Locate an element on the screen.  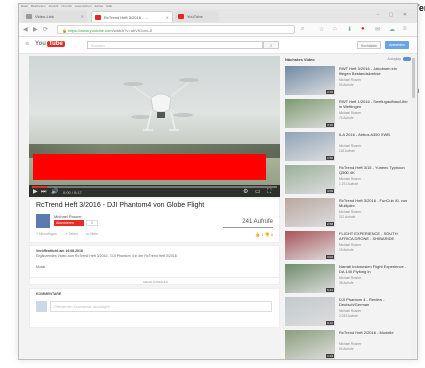
sync-icon: ☁ is located at coordinates (392, 29).